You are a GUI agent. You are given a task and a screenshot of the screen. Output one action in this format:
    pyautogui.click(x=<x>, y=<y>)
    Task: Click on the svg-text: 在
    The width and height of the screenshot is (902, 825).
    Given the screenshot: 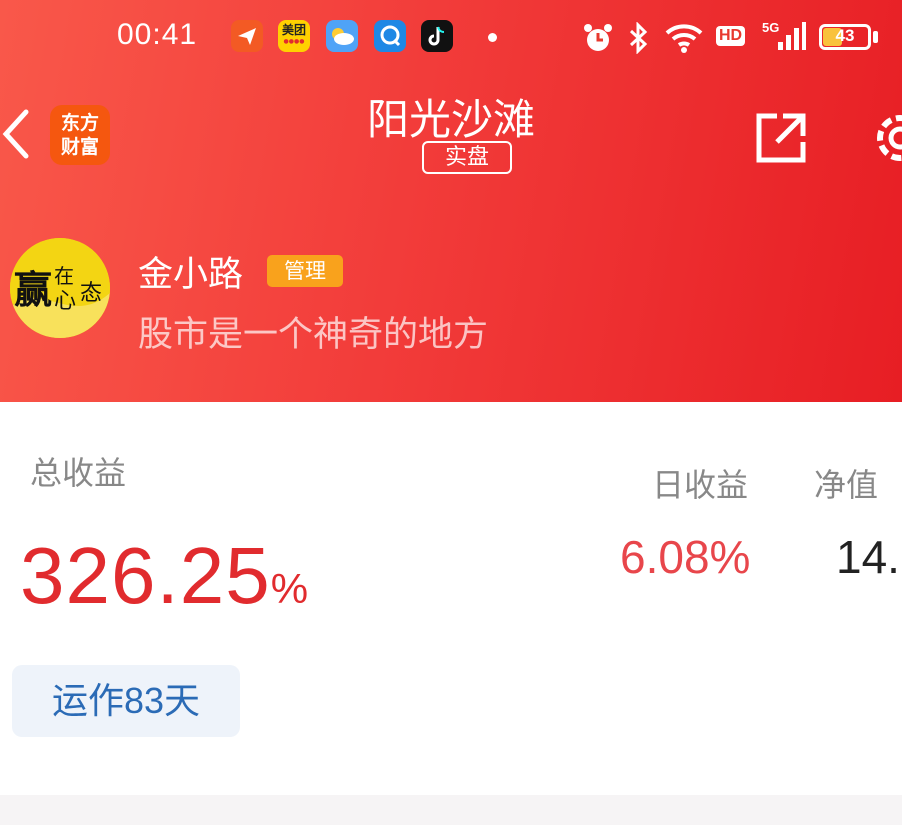 What is the action you would take?
    pyautogui.click(x=64, y=276)
    